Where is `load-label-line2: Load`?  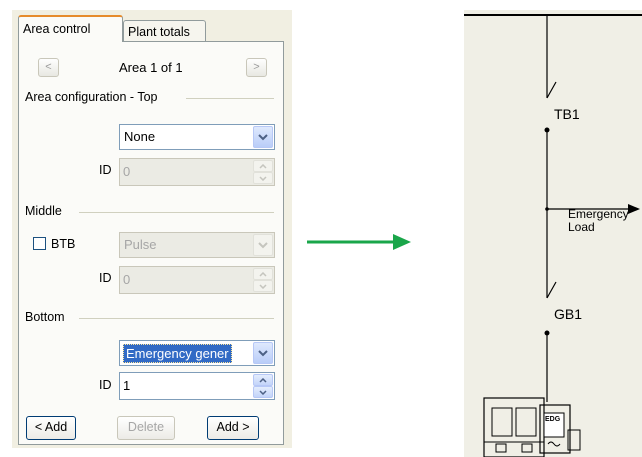
load-label-line2: Load is located at coordinates (581, 227).